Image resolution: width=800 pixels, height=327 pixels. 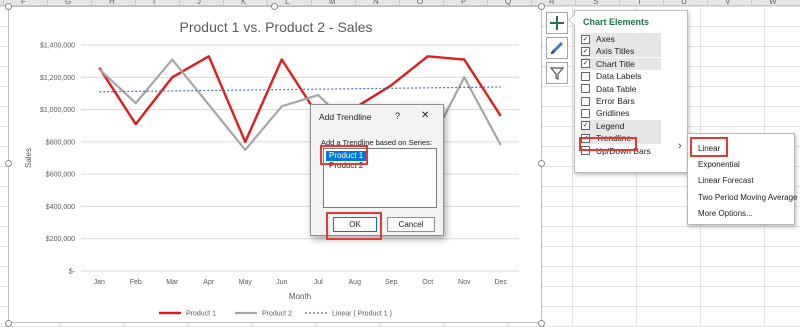 I want to click on chart-element-legend: ✓ Legend, so click(x=621, y=125).